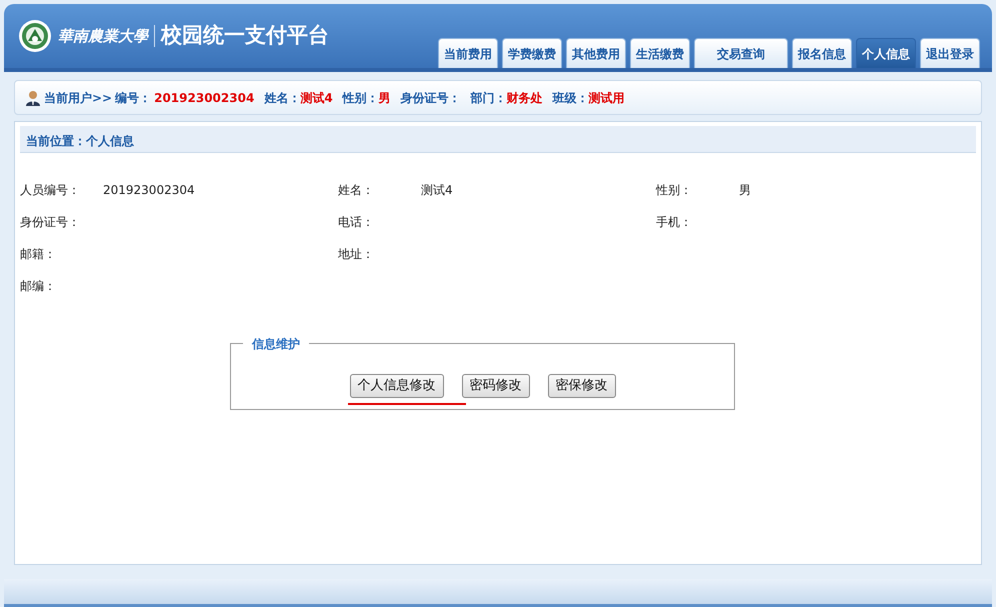  Describe the element at coordinates (38, 286) in the screenshot. I see `field-label: 邮编：` at that location.